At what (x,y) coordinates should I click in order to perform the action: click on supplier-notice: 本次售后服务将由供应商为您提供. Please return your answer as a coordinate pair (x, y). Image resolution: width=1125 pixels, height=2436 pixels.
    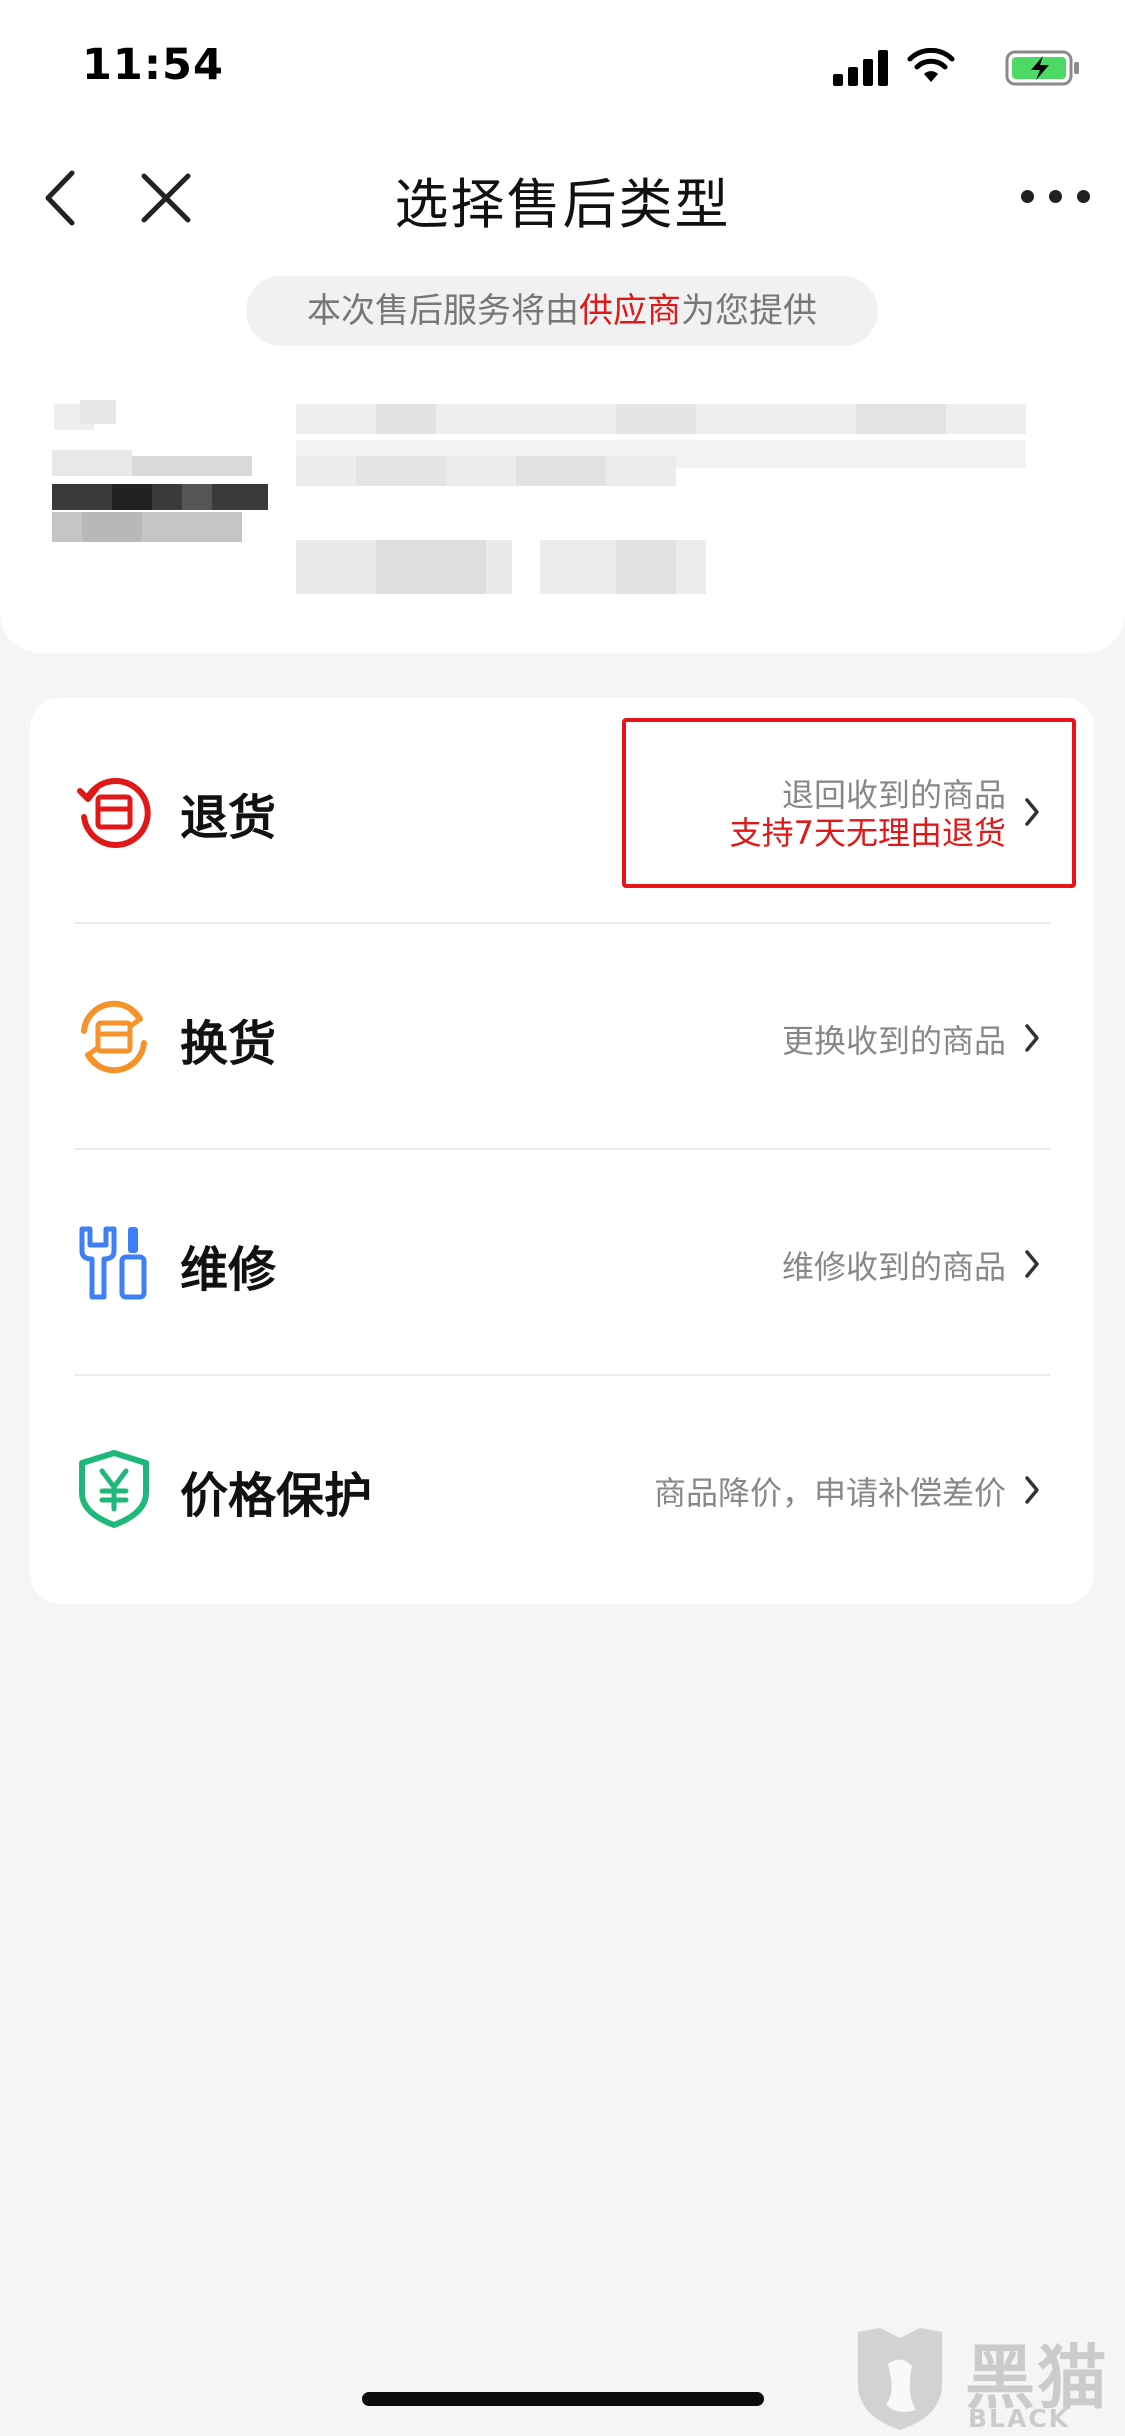
    Looking at the image, I should click on (562, 311).